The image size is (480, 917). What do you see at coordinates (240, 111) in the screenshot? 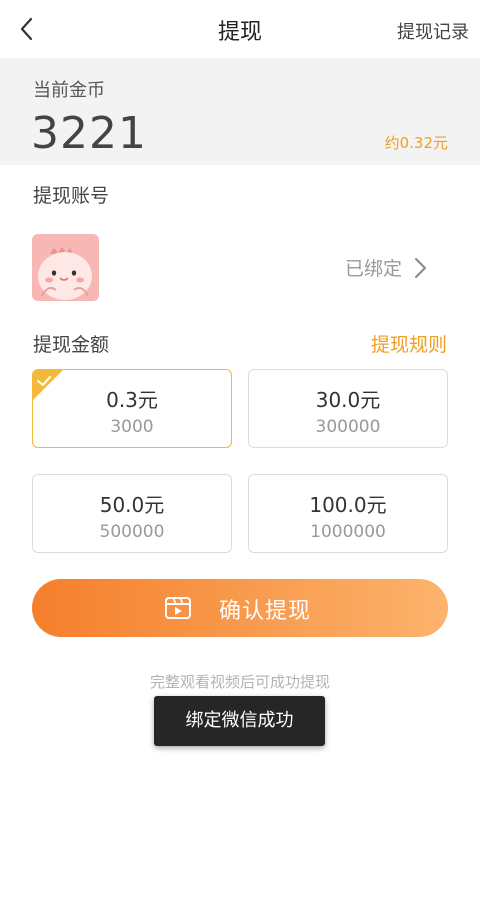
I see `balance-panel: 当前金币 3221 约0.32元` at bounding box center [240, 111].